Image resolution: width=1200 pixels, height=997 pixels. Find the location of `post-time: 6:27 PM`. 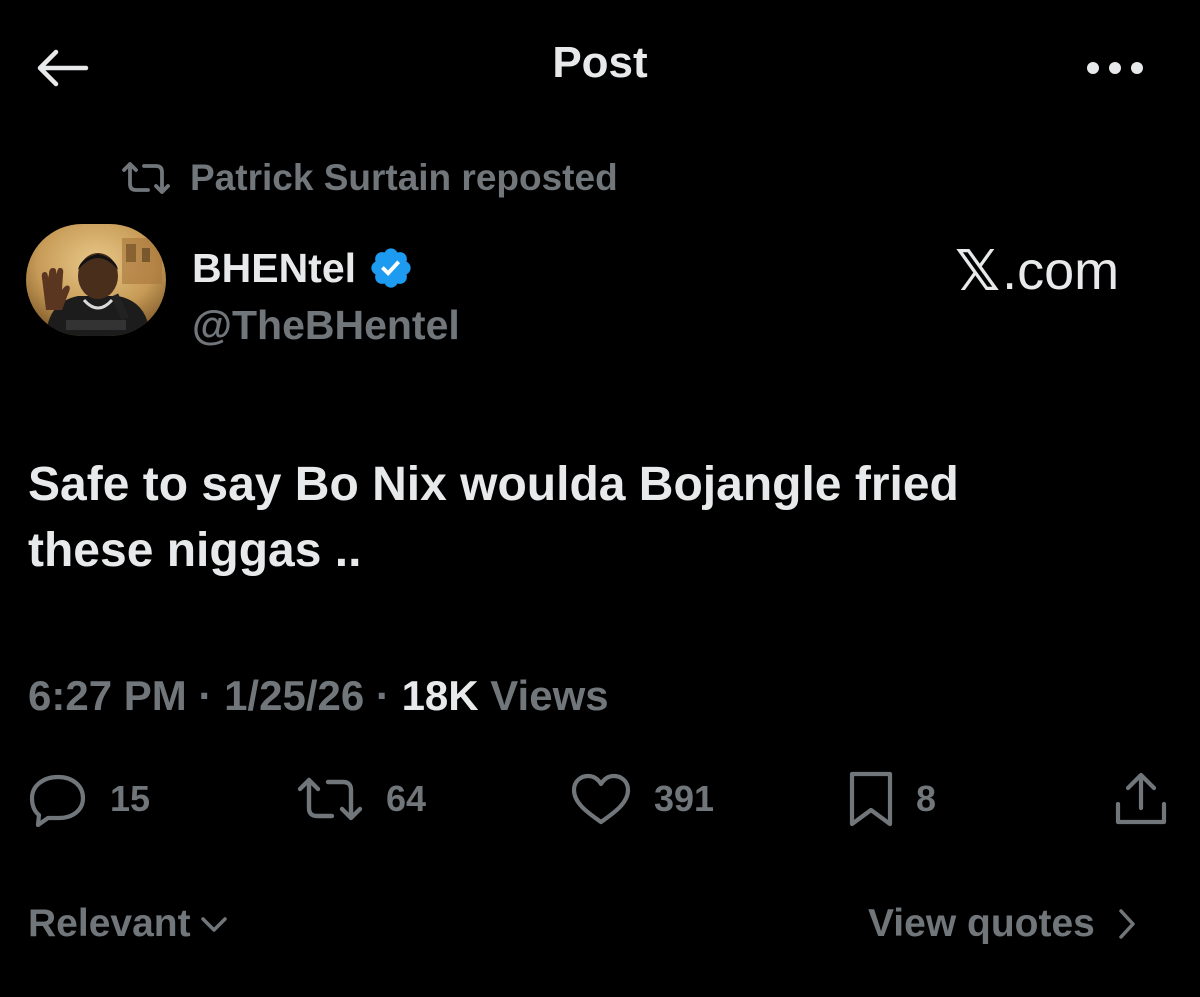

post-time: 6:27 PM is located at coordinates (107, 695).